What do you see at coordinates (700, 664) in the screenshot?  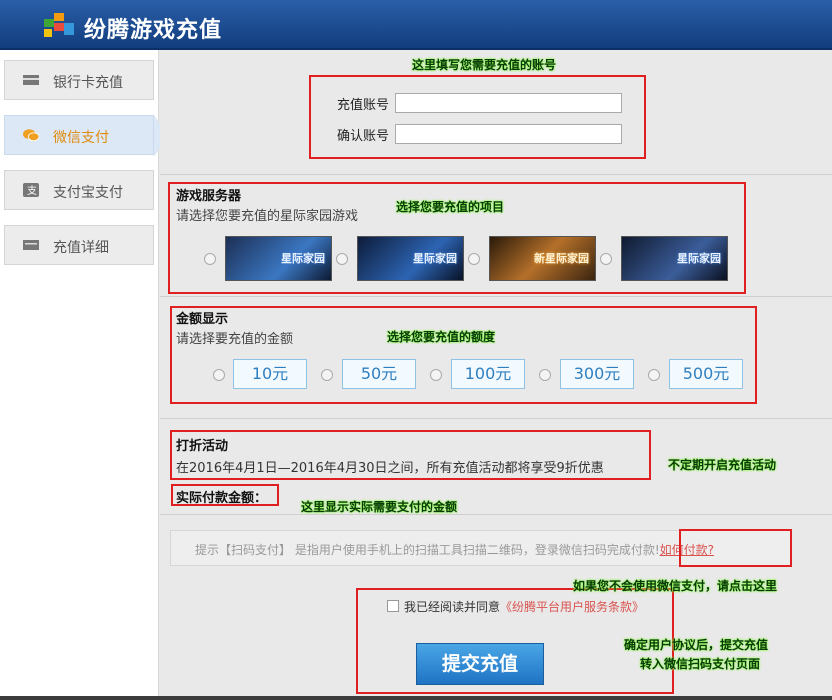 I see `annotation-submit-2: 转入微信扫码支付页面` at bounding box center [700, 664].